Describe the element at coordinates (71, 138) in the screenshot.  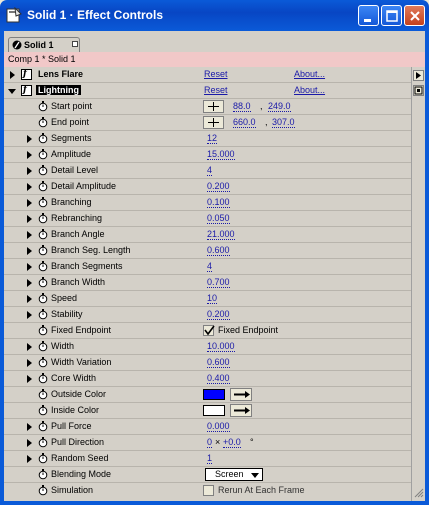
I see `property-label: Segments` at that location.